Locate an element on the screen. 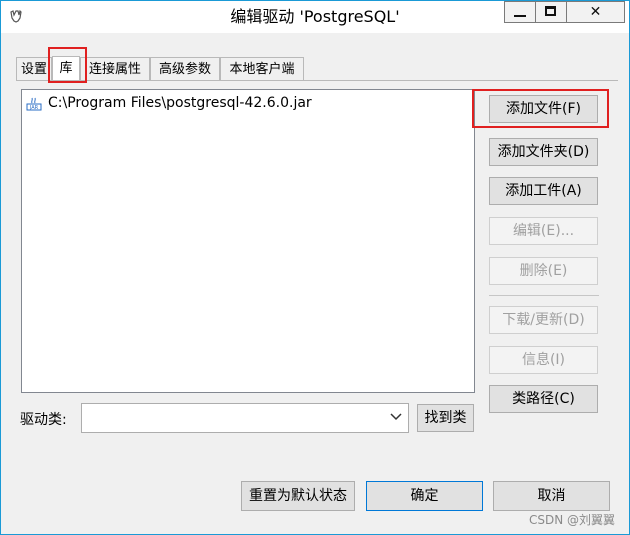 The width and height of the screenshot is (630, 535). reset-defaults-button: 重置为默认状态 is located at coordinates (298, 496).